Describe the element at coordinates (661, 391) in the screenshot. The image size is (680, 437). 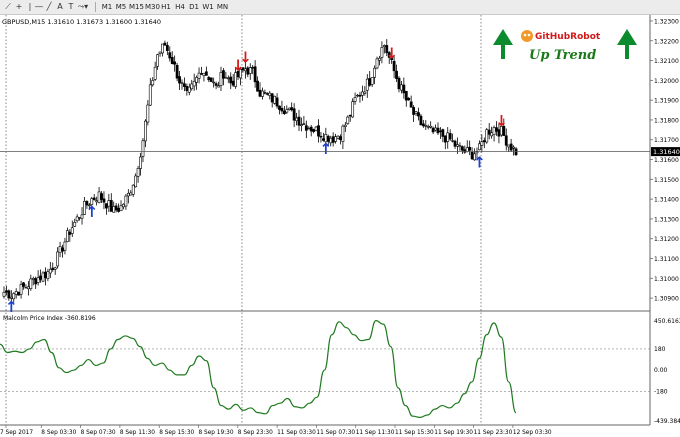
I see `indicator-tick-label: -180` at that location.